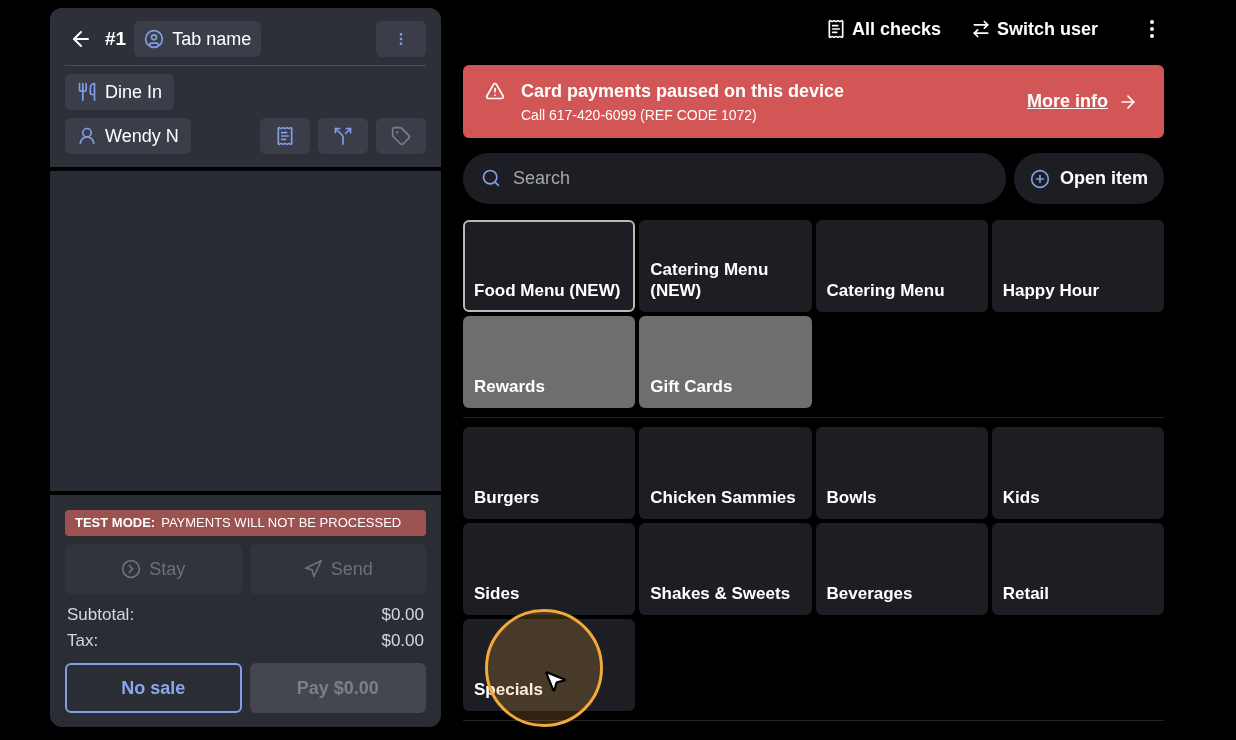  I want to click on category-tile: Burgers, so click(549, 473).